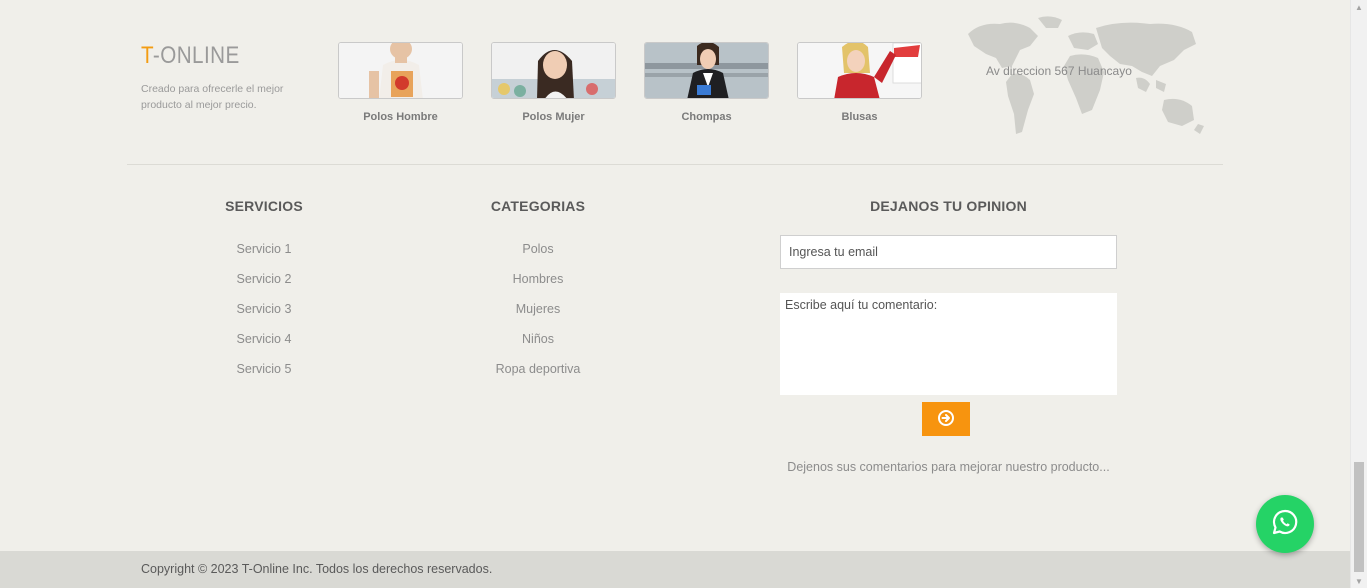 This screenshot has height=588, width=1367. Describe the element at coordinates (538, 376) in the screenshot. I see `categoria-link: Ropa deportiva` at that location.